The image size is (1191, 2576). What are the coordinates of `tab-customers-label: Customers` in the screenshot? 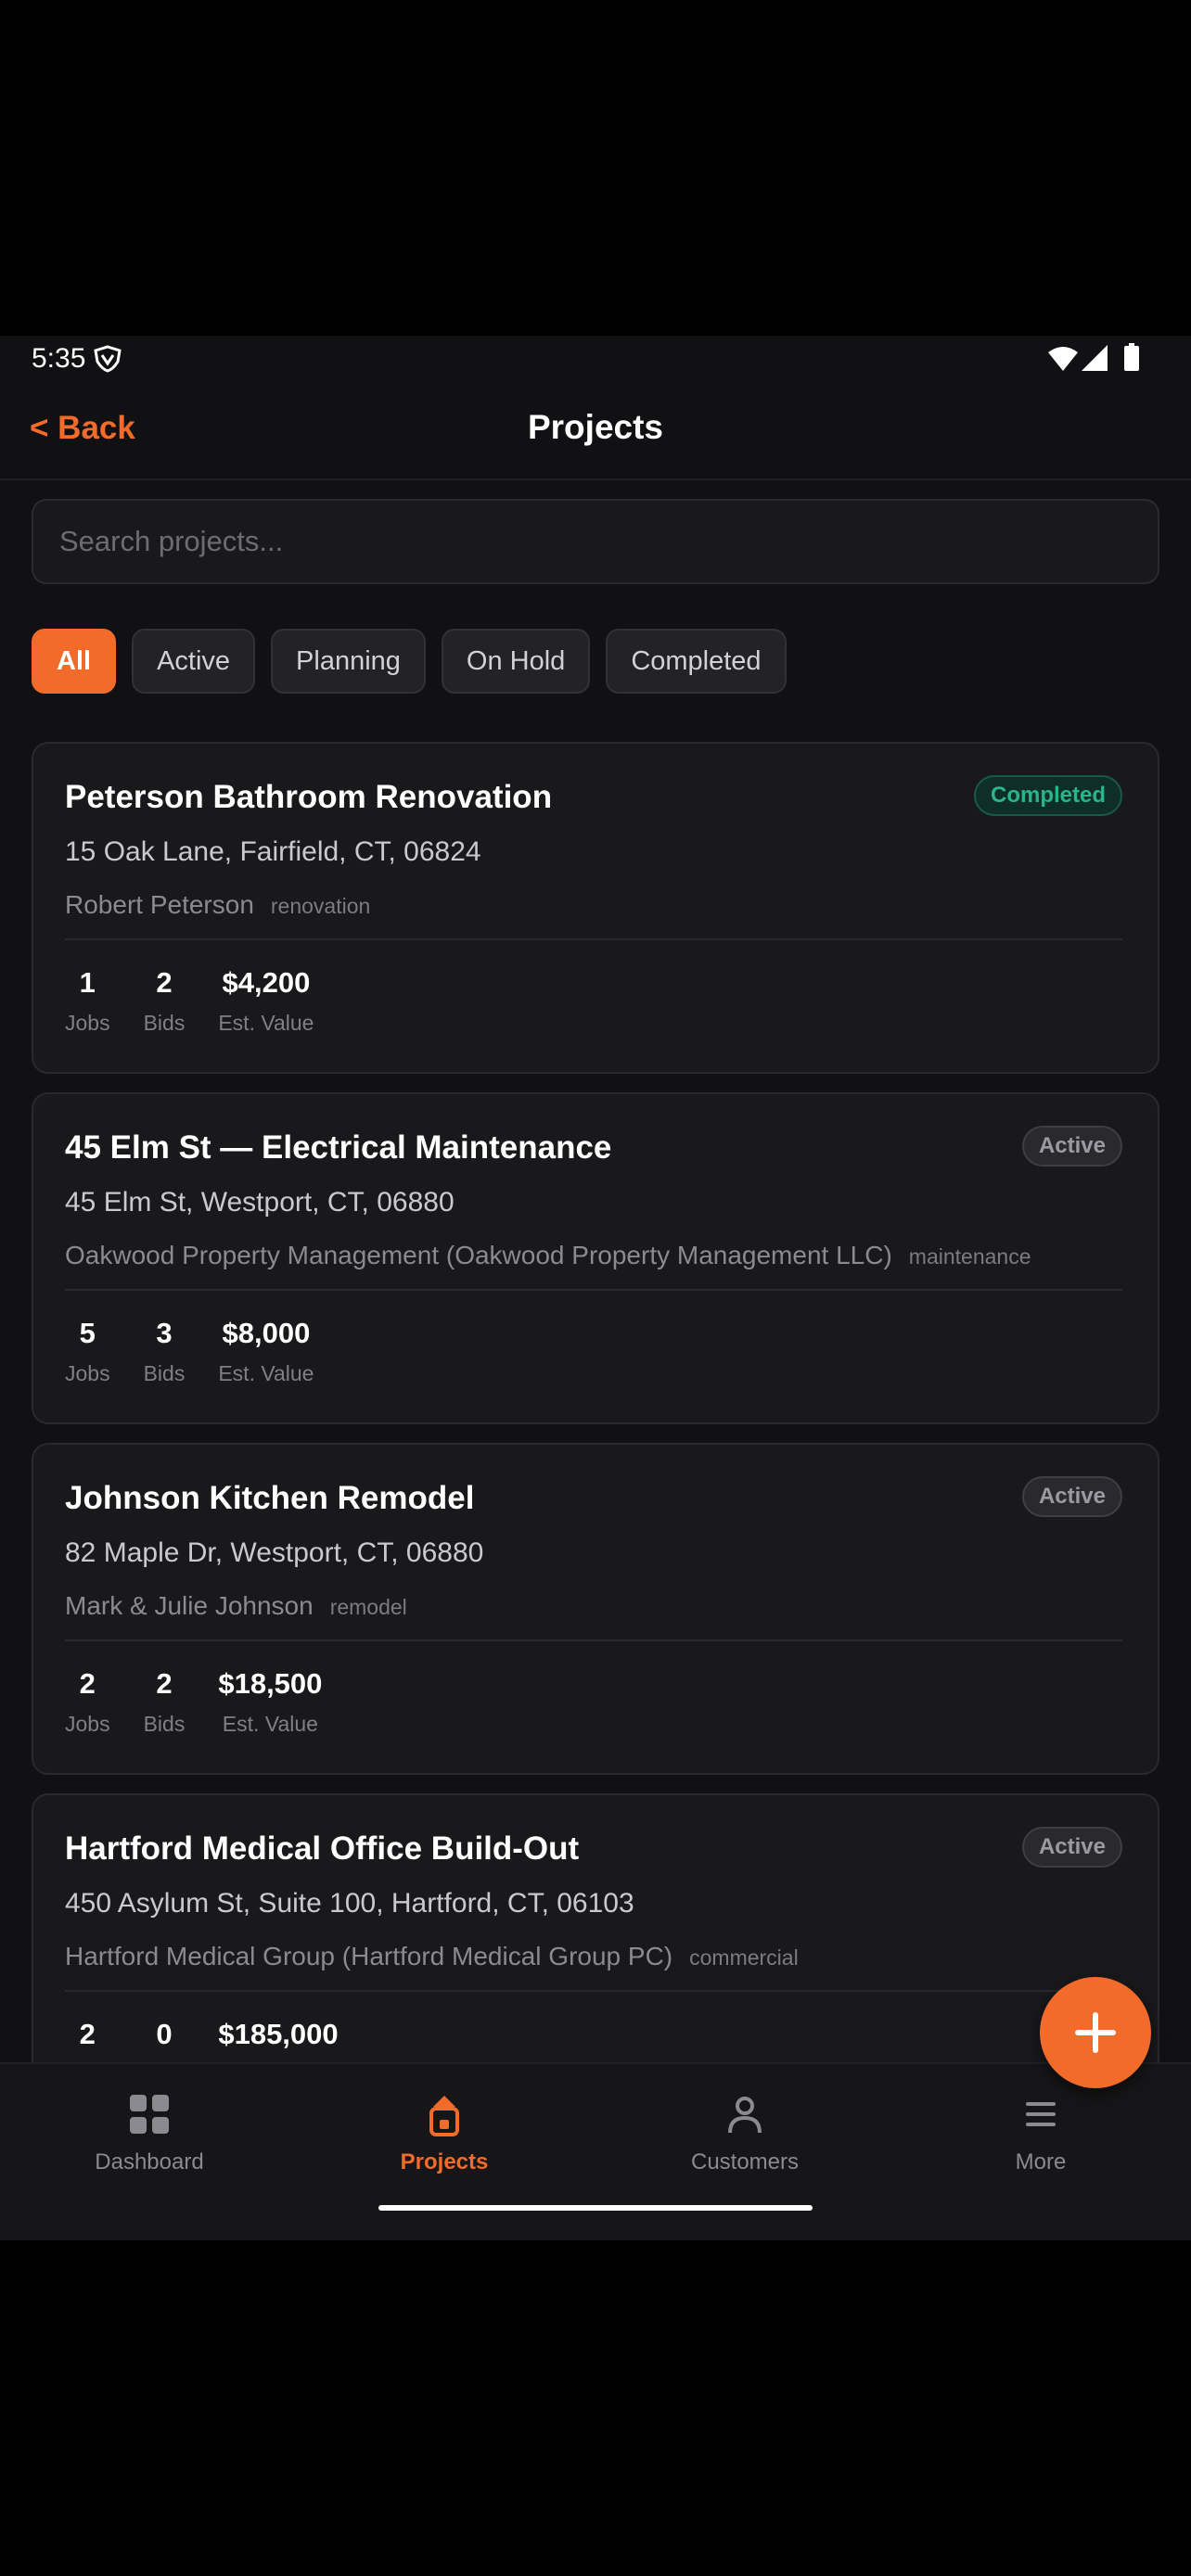 It's located at (745, 2161).